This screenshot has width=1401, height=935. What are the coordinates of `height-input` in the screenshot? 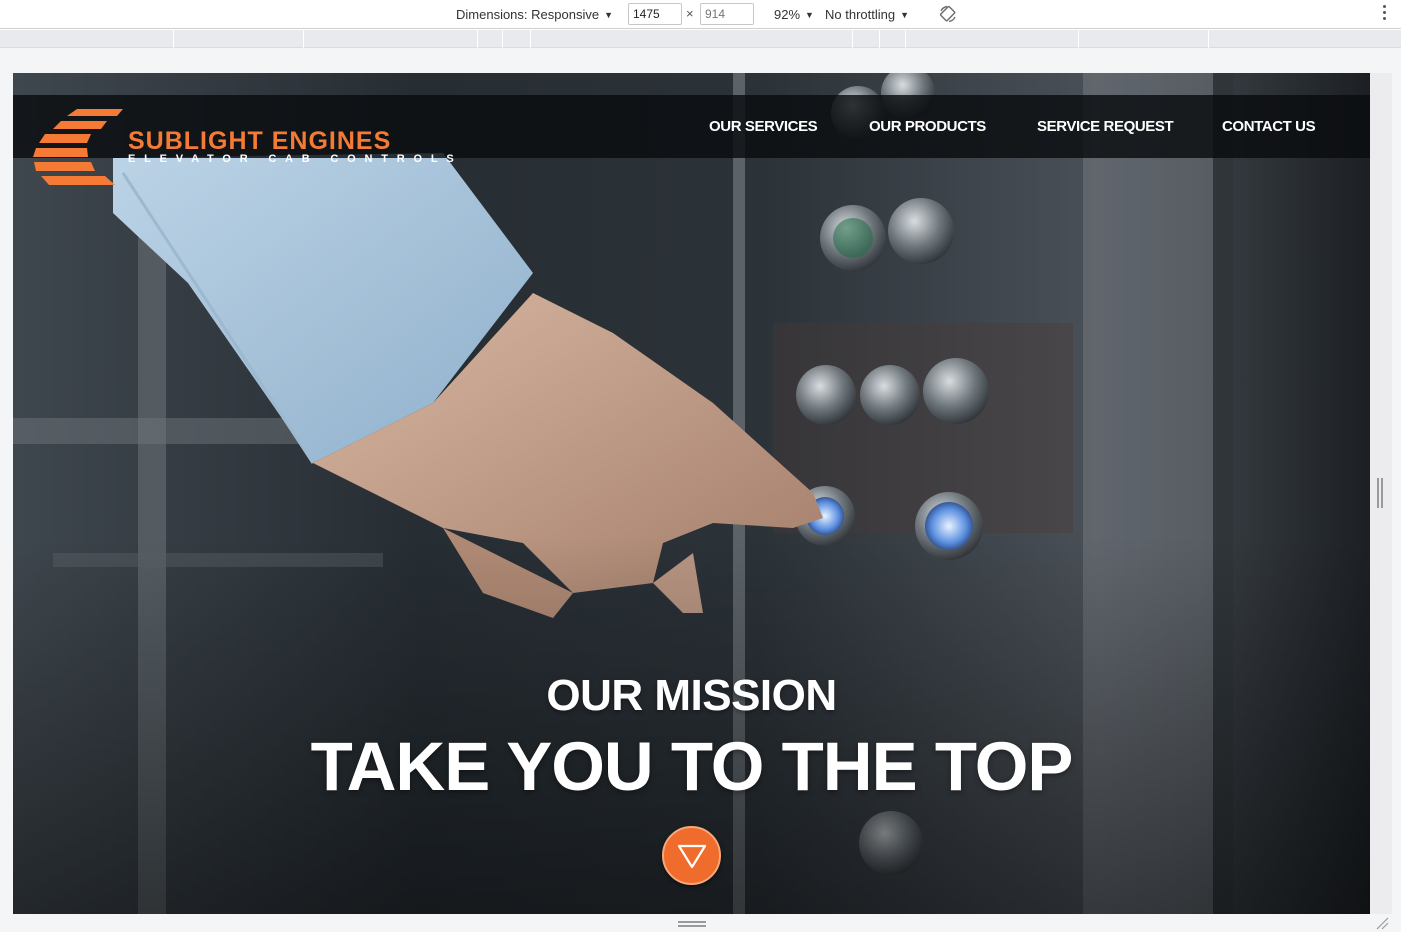 It's located at (727, 14).